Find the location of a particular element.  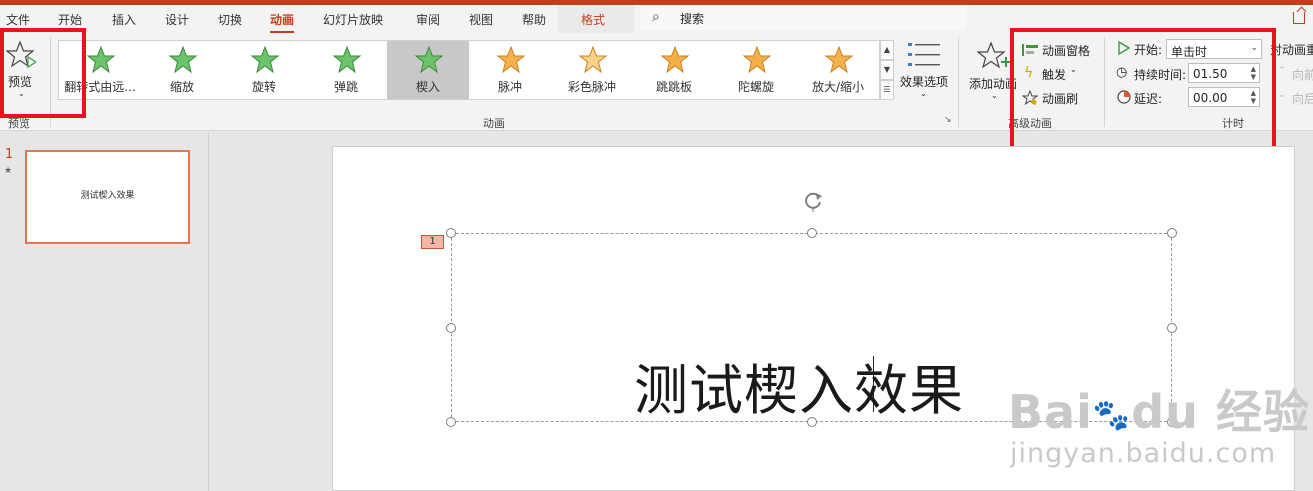

anim-label: 弹跳 is located at coordinates (345, 87).